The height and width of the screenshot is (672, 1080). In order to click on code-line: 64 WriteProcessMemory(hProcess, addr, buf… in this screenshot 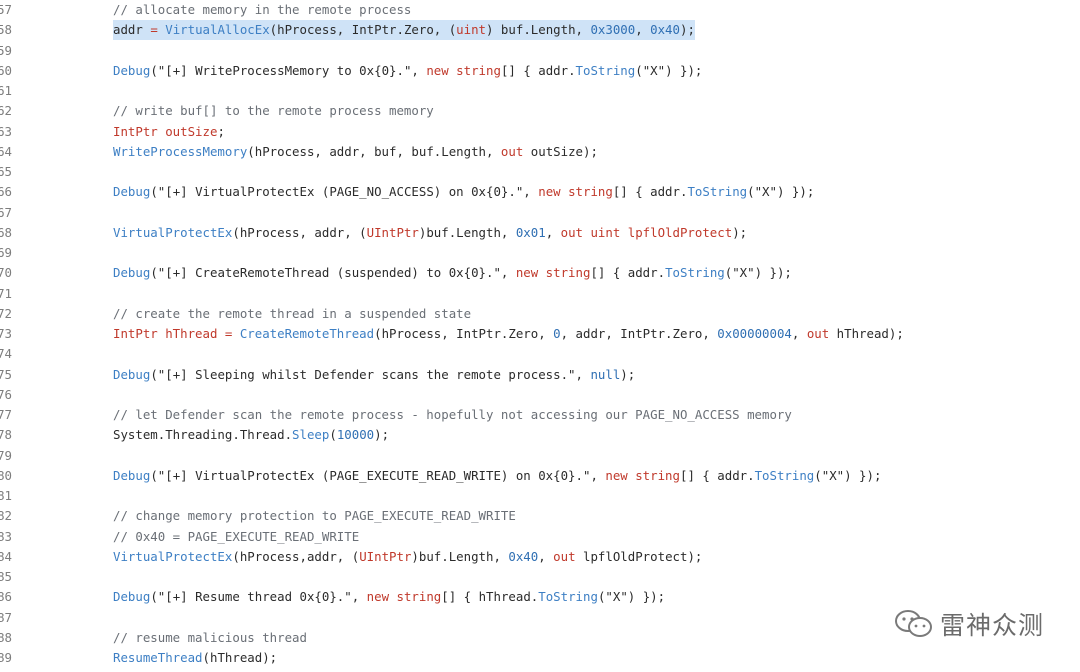, I will do `click(540, 152)`.